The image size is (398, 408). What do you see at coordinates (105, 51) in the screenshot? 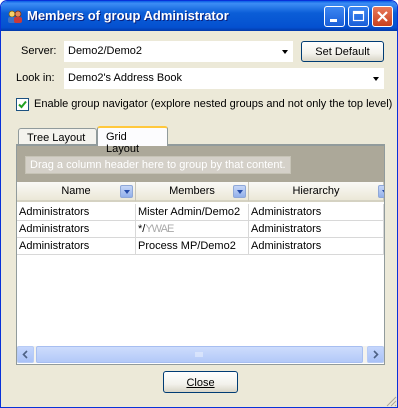
I see `server-value: Demo2/Demo2` at bounding box center [105, 51].